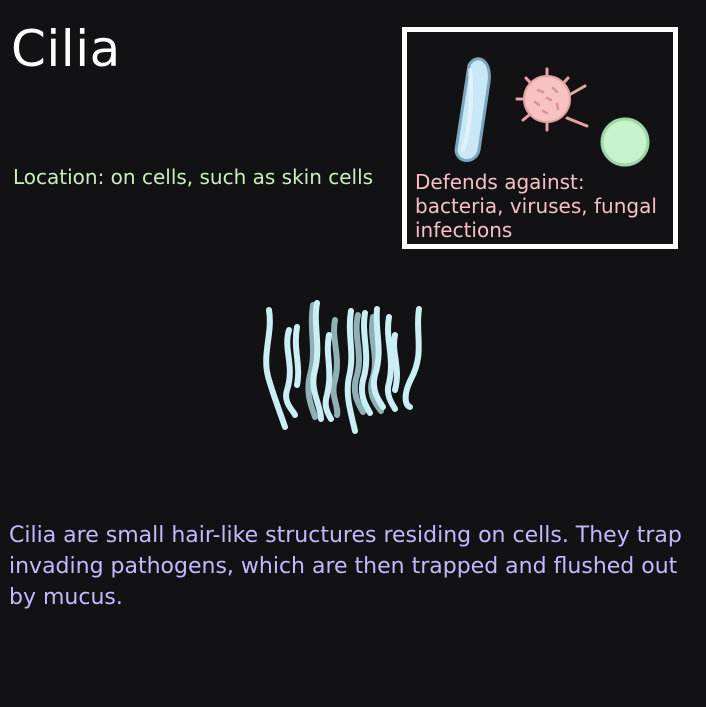 This screenshot has width=706, height=707. What do you see at coordinates (472, 109) in the screenshot?
I see `bacterium-icon` at bounding box center [472, 109].